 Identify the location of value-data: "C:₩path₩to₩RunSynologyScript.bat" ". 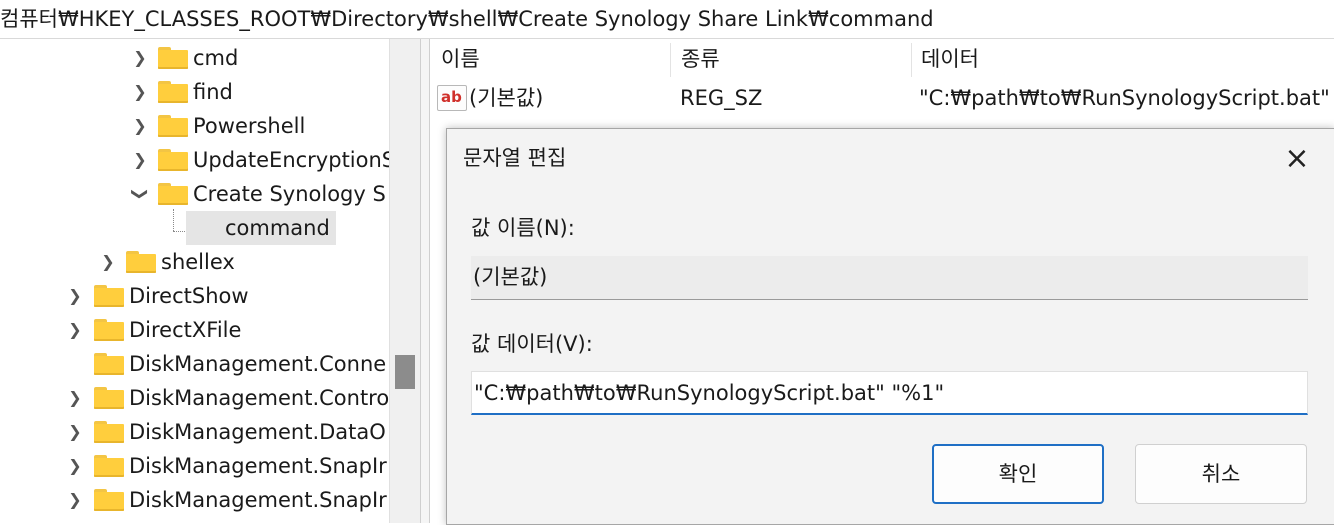
(1126, 98).